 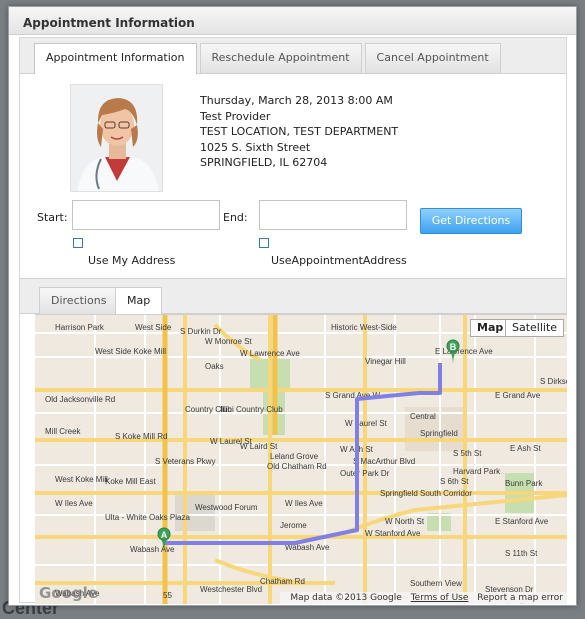 I want to click on appointment-location: TEST LOCATION, TEST DEPARTMENT, so click(x=299, y=131).